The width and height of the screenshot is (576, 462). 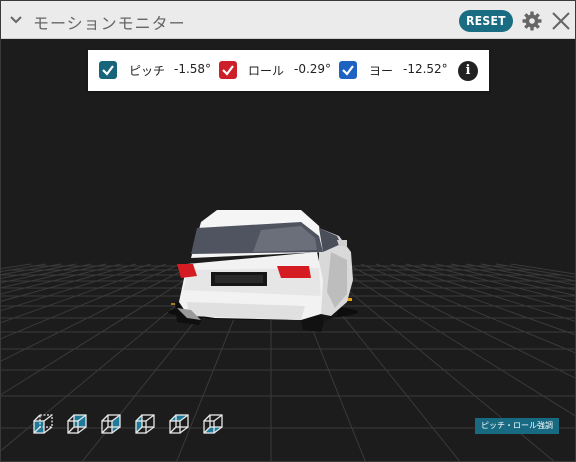 What do you see at coordinates (109, 23) in the screenshot?
I see `panel-title: モーションモニター` at bounding box center [109, 23].